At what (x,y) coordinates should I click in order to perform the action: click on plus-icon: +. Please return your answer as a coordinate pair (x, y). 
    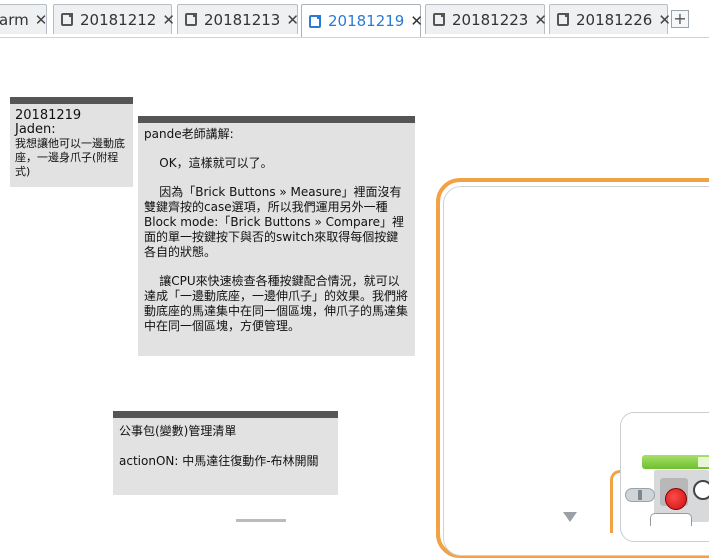
    Looking at the image, I should click on (680, 18).